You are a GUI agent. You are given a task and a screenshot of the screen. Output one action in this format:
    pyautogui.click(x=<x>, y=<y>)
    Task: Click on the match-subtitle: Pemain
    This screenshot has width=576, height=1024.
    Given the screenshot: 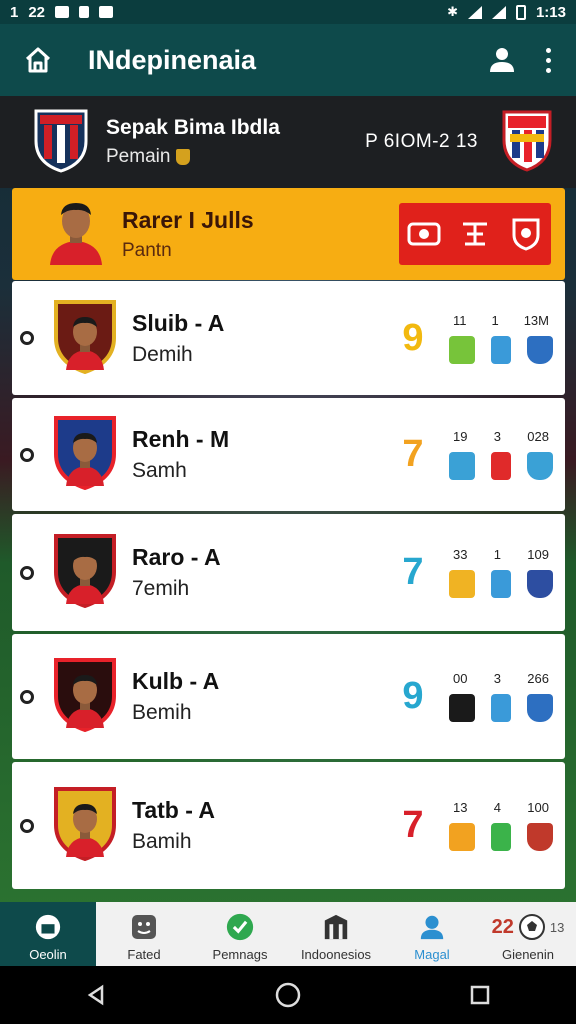 What is the action you would take?
    pyautogui.click(x=138, y=156)
    